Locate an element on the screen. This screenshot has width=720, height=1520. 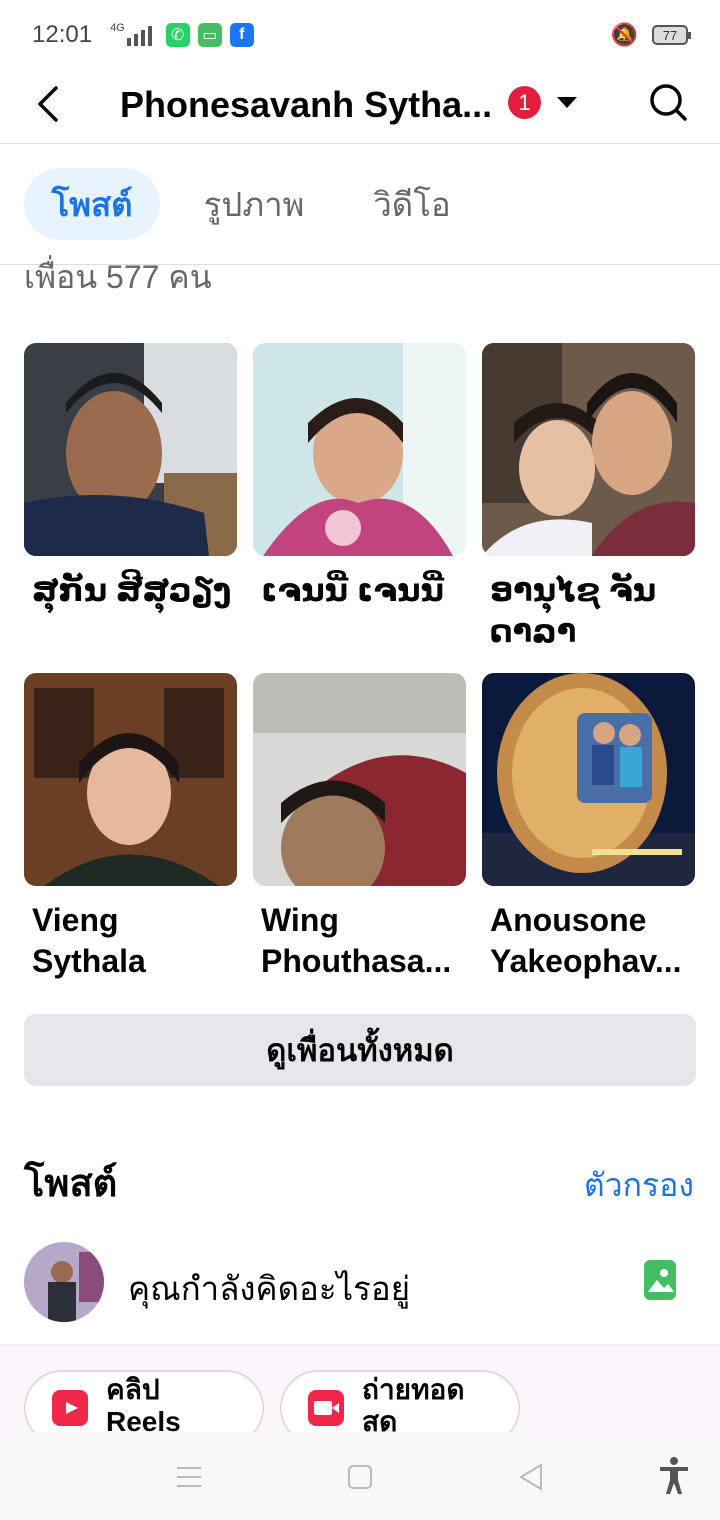
reels-icon is located at coordinates (70, 1408).